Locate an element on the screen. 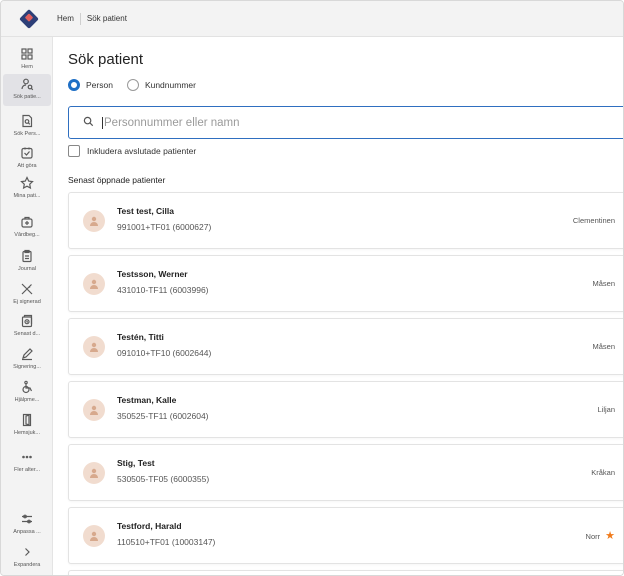 This screenshot has width=624, height=576. include-closed-label: Inkludera avslutade patienter is located at coordinates (142, 151).